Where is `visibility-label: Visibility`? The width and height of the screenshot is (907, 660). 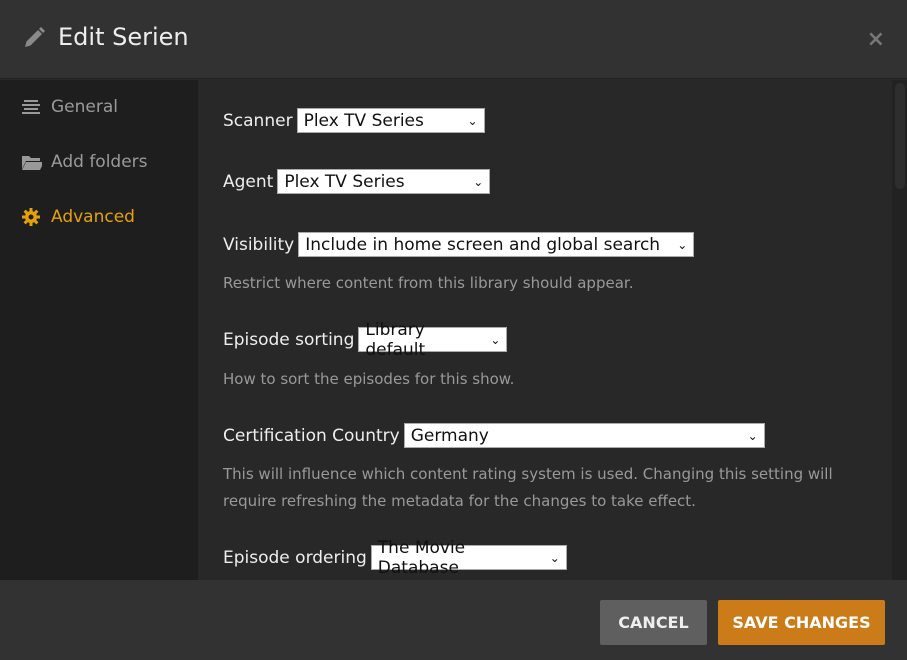
visibility-label: Visibility is located at coordinates (259, 244).